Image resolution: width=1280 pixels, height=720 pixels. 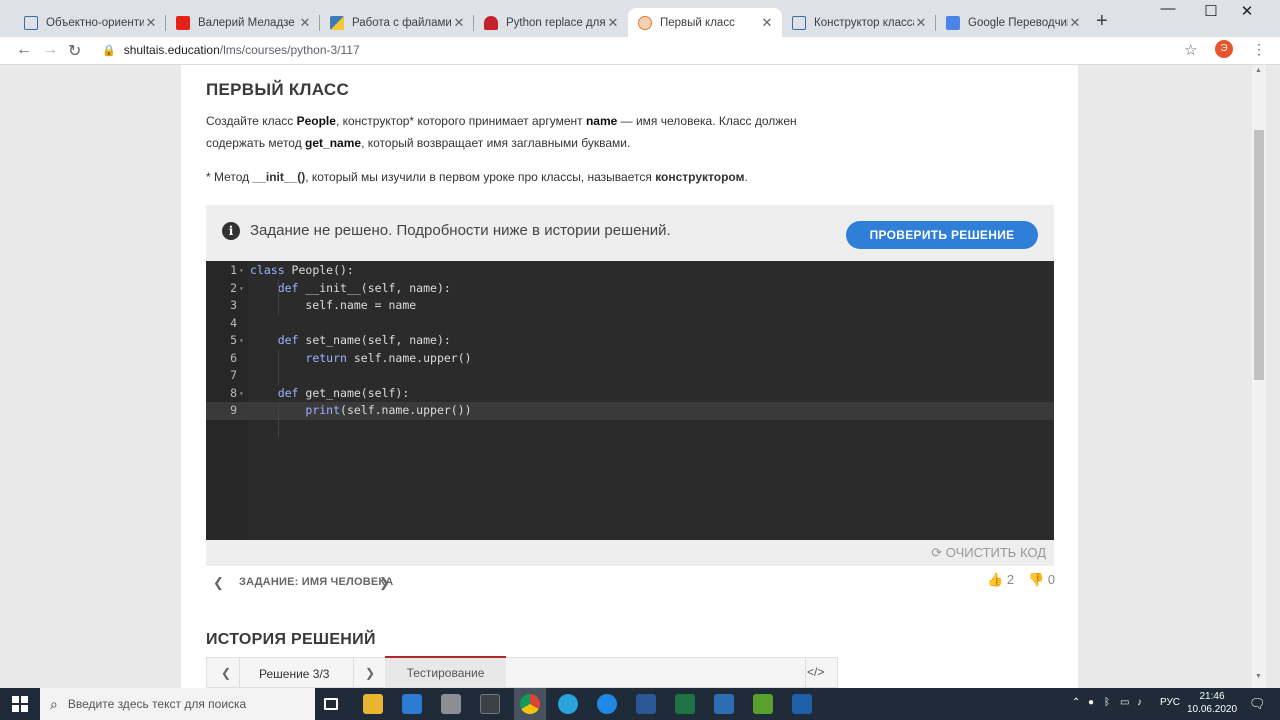 I want to click on tab-title: Google Переводчик, so click(x=1018, y=22).